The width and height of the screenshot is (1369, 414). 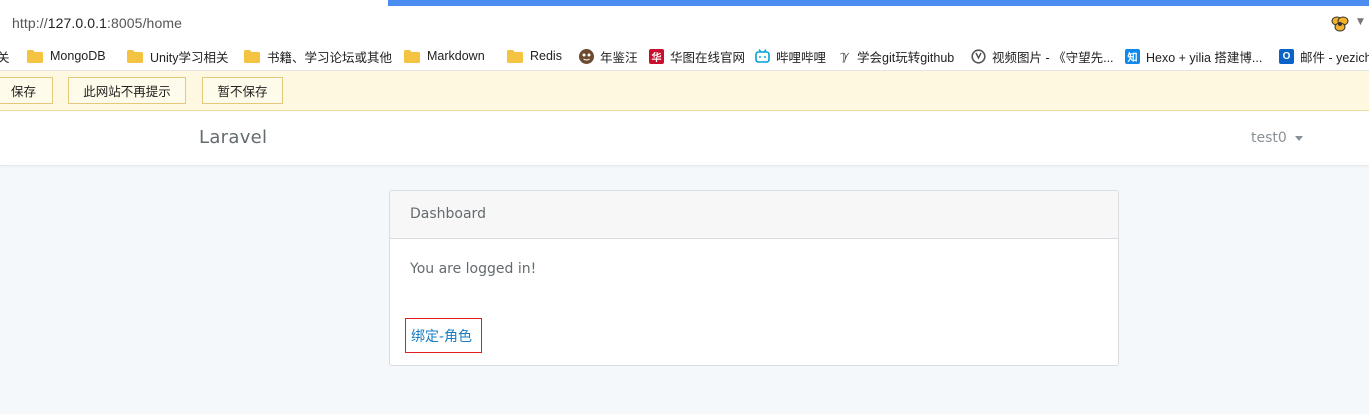 I want to click on save-password-button: 保存, so click(x=26, y=90).